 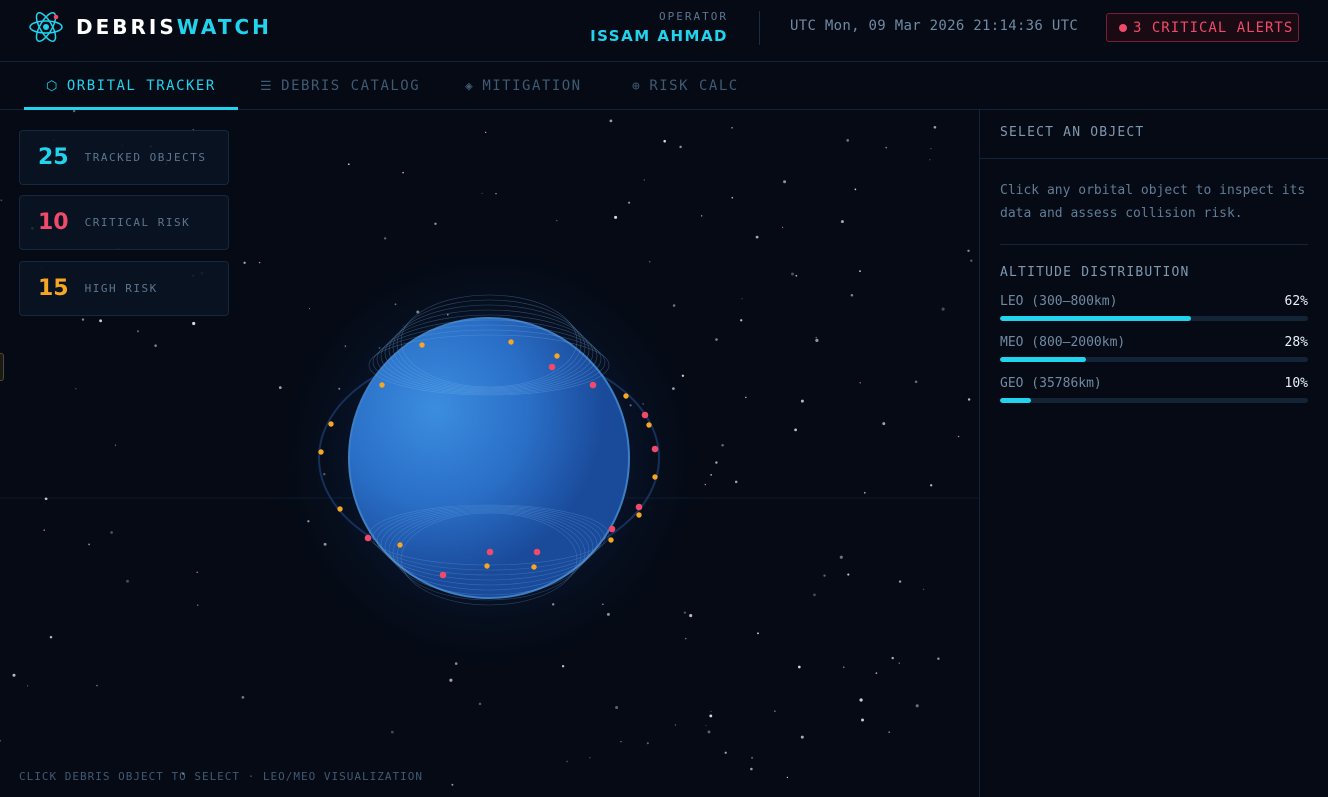 I want to click on altitude-row-geo: GEO (35786km) 10%, so click(x=1154, y=389).